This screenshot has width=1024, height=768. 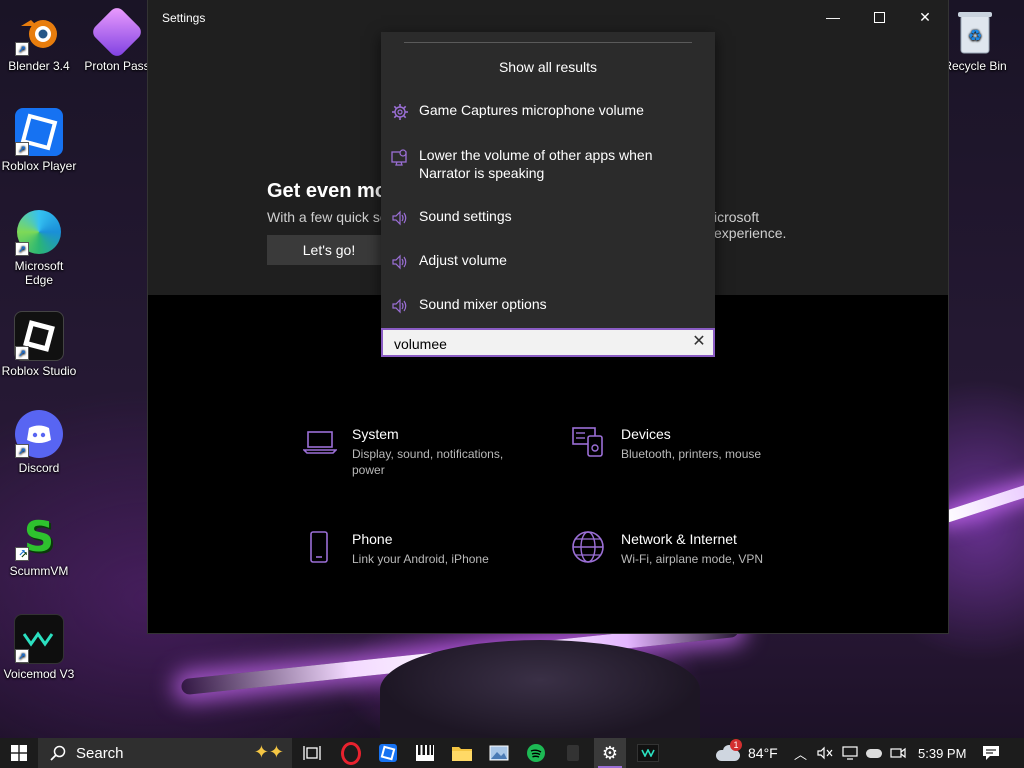 What do you see at coordinates (400, 112) in the screenshot?
I see `gear-icon` at bounding box center [400, 112].